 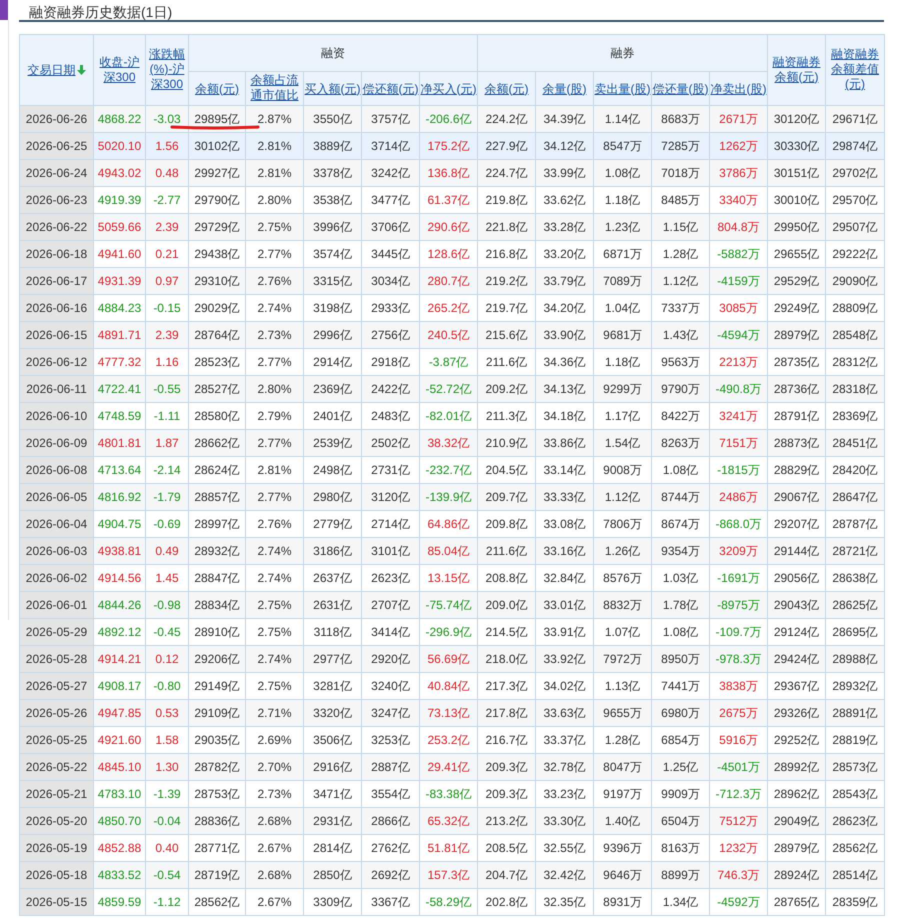 I want to click on table-row: 2026-06-04 4904.75 -0.69 28997亿 2.76% 2779亿 2714亿 64.86亿 209.8亿 33.08亿 7806万 8674万 -868.0万 29207亿 28787亿, so click(x=452, y=524).